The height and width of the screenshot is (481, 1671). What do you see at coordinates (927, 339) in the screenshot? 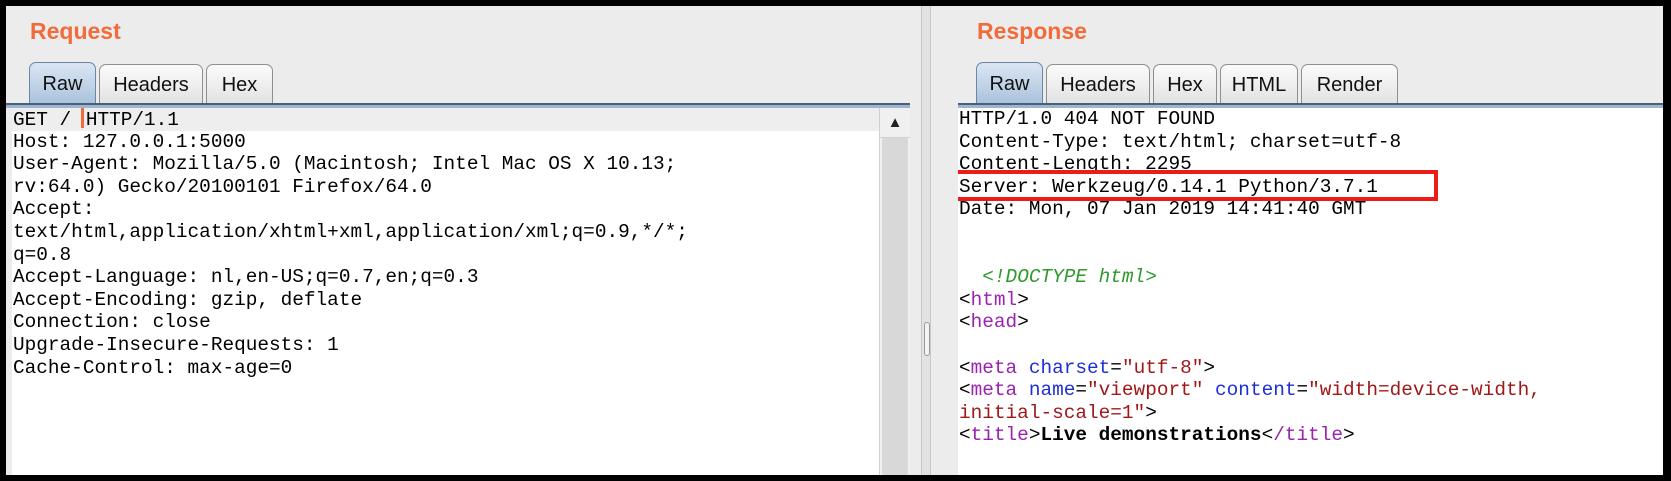
I see `divider-grip-icon` at bounding box center [927, 339].